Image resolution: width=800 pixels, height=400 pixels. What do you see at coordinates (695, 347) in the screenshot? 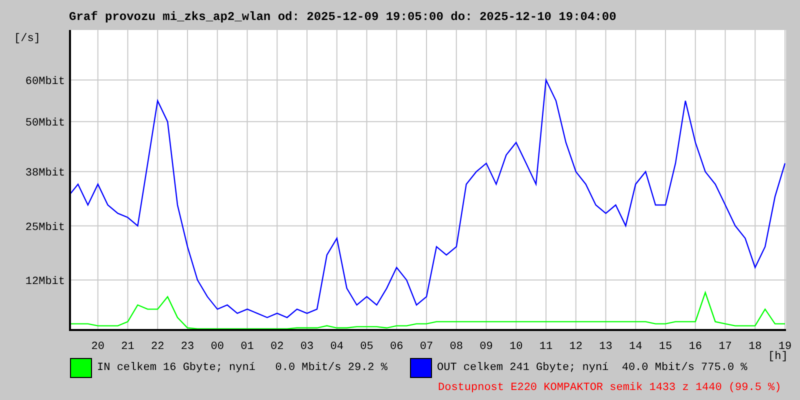
I see `x-tick-label: 16` at bounding box center [695, 347].